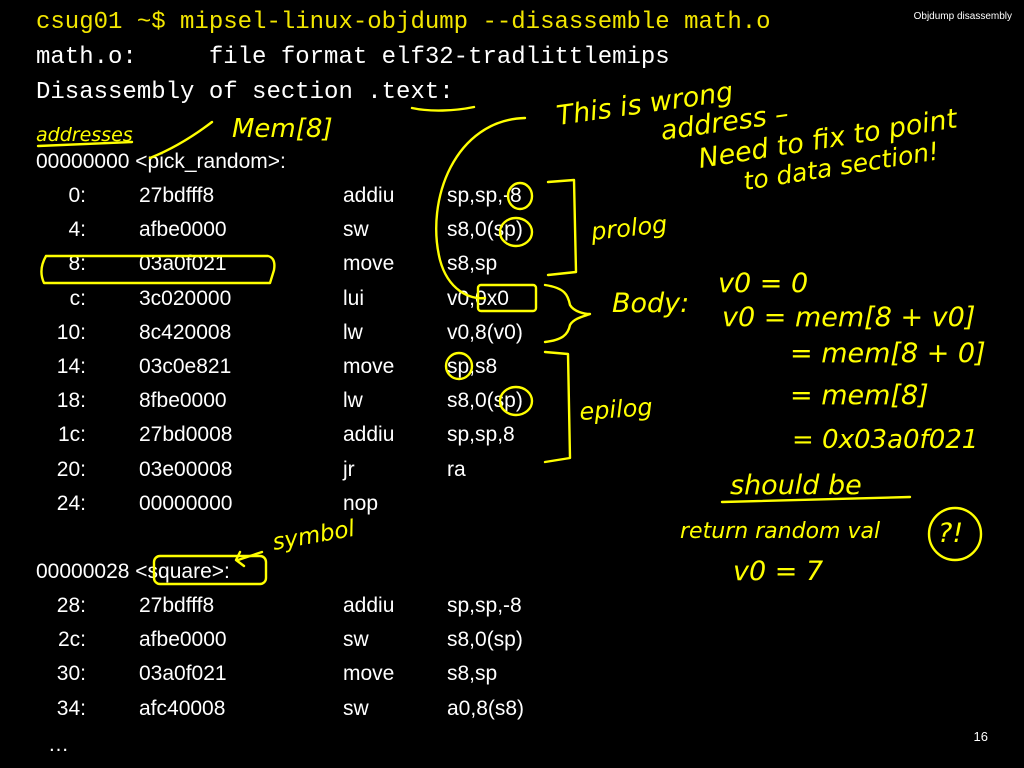 Image resolution: width=1024 pixels, height=768 pixels. Describe the element at coordinates (84, 135) in the screenshot. I see `annotation-addresses: addresses` at that location.